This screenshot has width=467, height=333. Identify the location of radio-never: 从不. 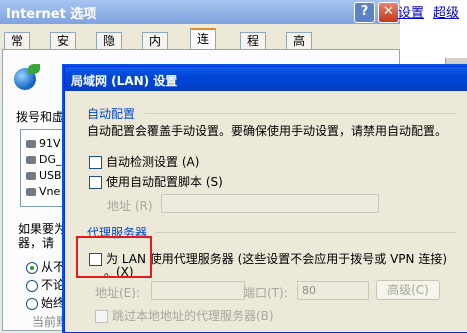
(45, 266).